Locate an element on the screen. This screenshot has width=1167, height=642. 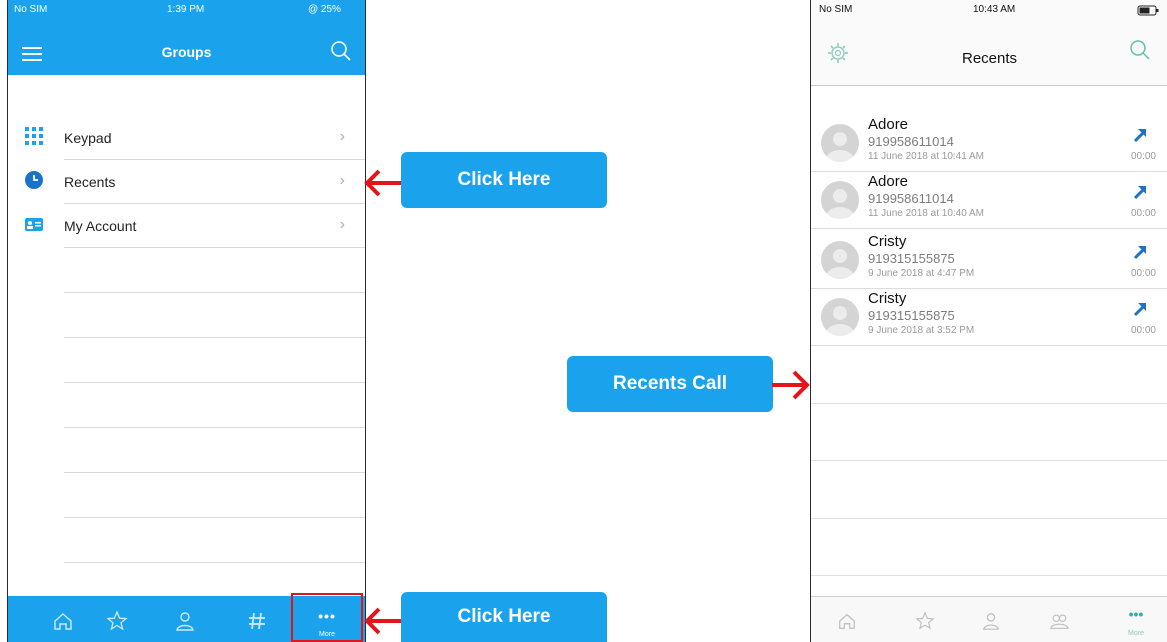
bottom-tab-bar is located at coordinates (989, 619).